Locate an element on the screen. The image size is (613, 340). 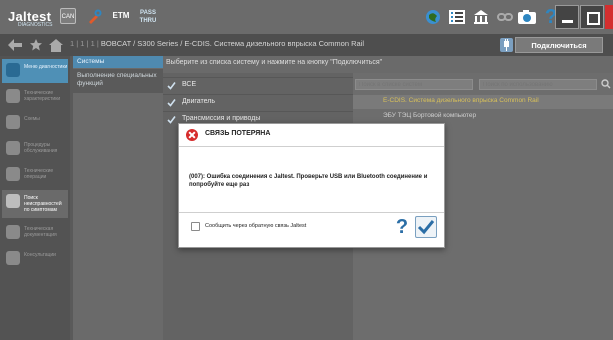
list-item: Двигатель is located at coordinates (258, 102).